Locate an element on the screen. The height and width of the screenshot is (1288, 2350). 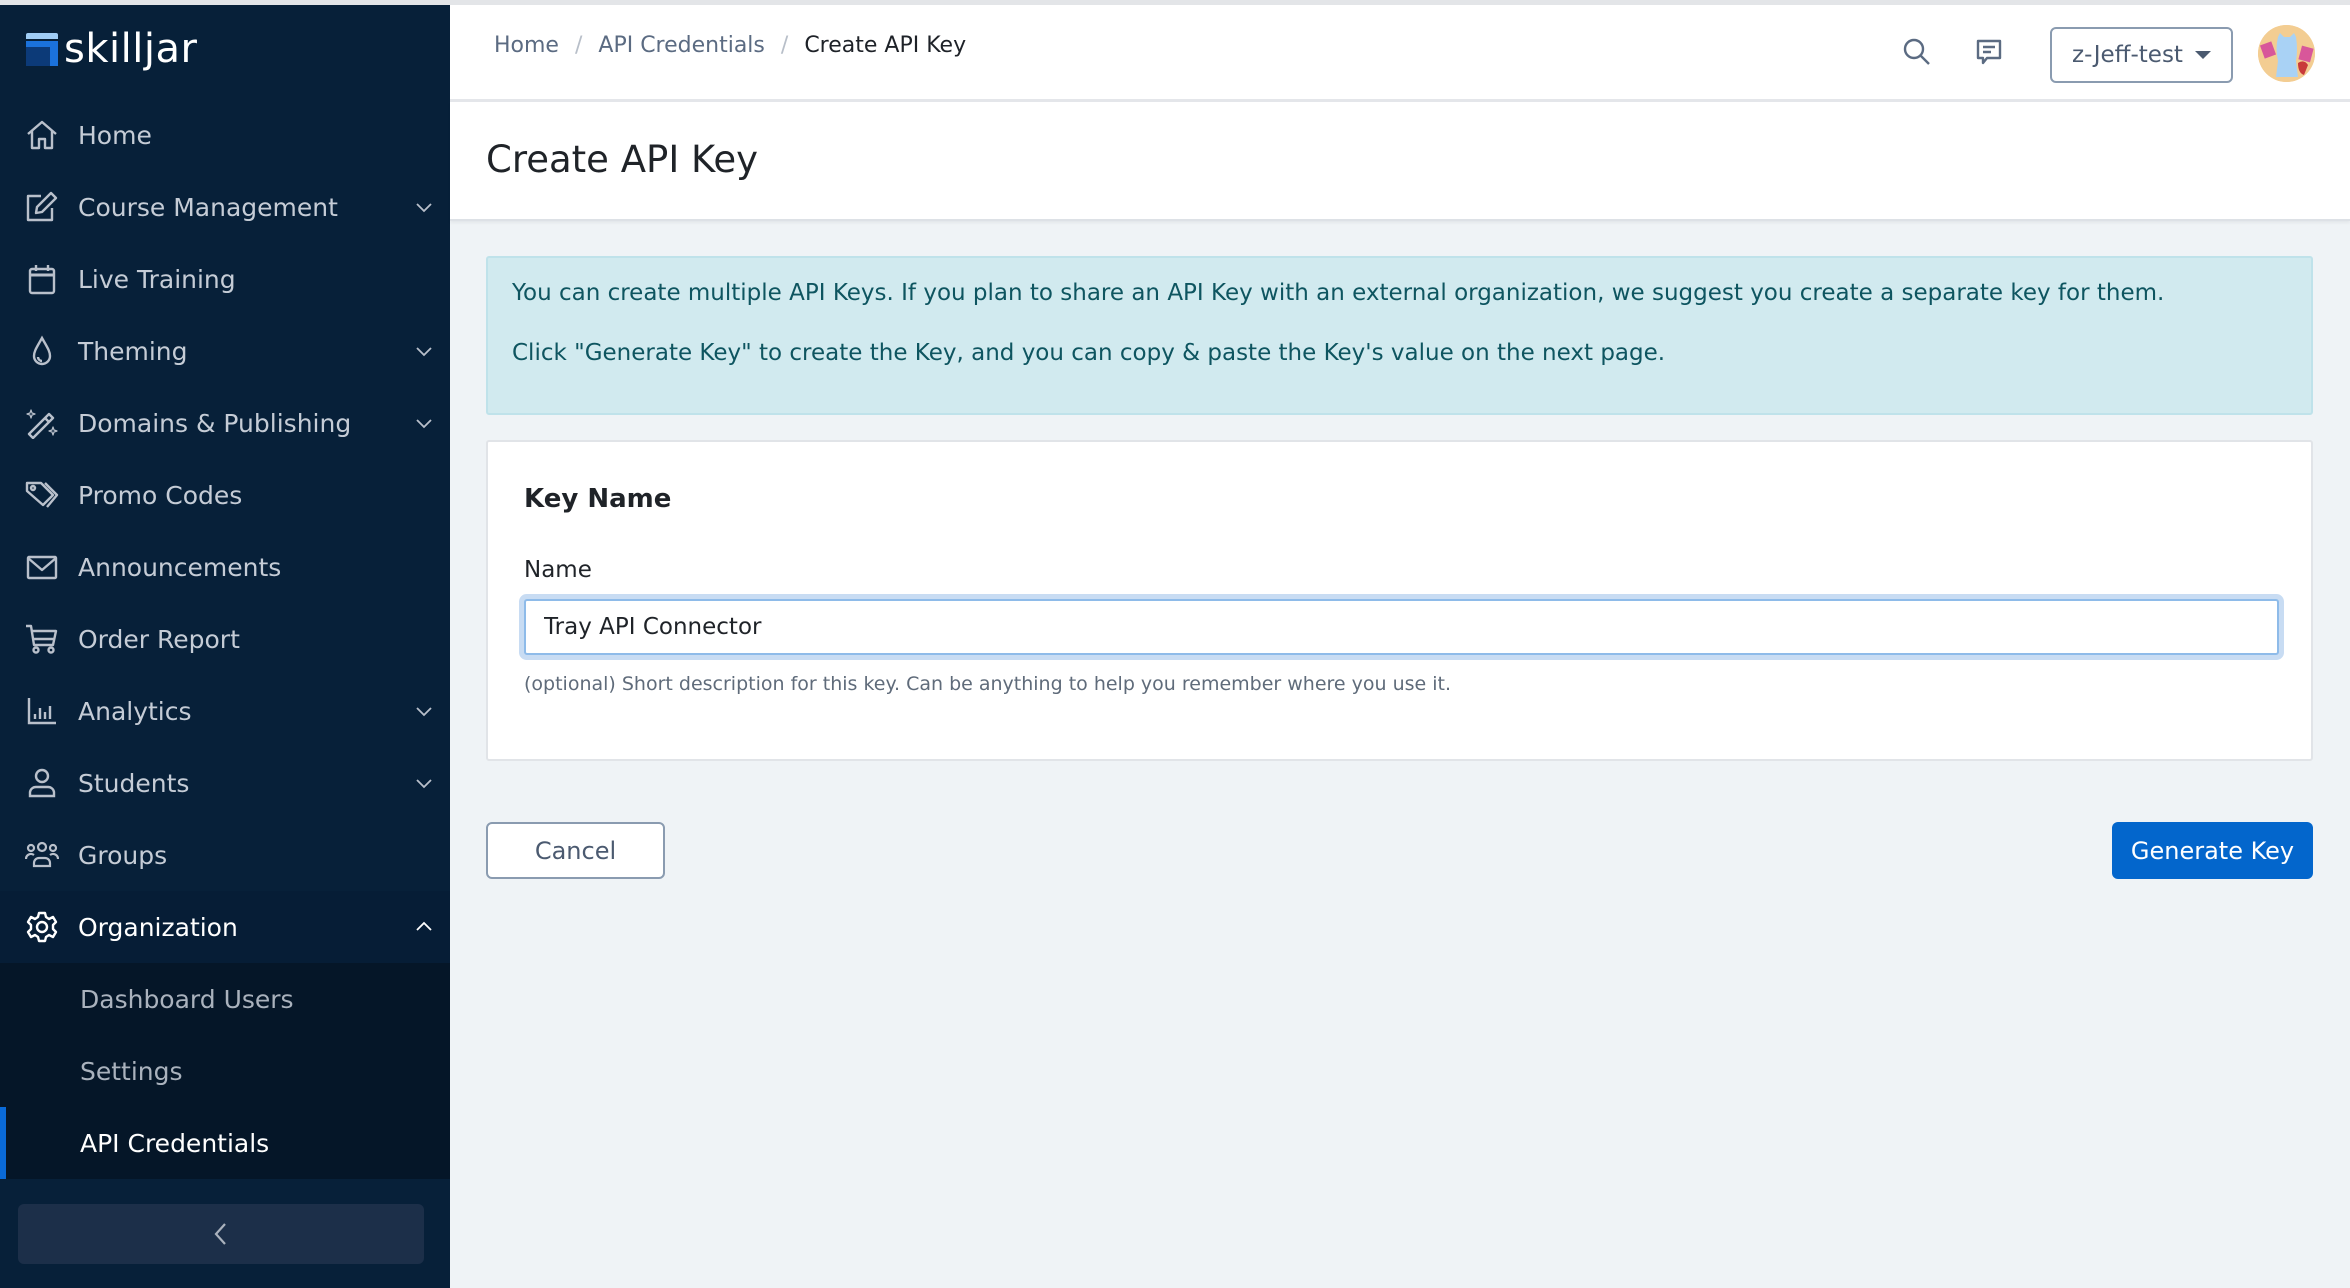
bar-chart-icon is located at coordinates (42, 711).